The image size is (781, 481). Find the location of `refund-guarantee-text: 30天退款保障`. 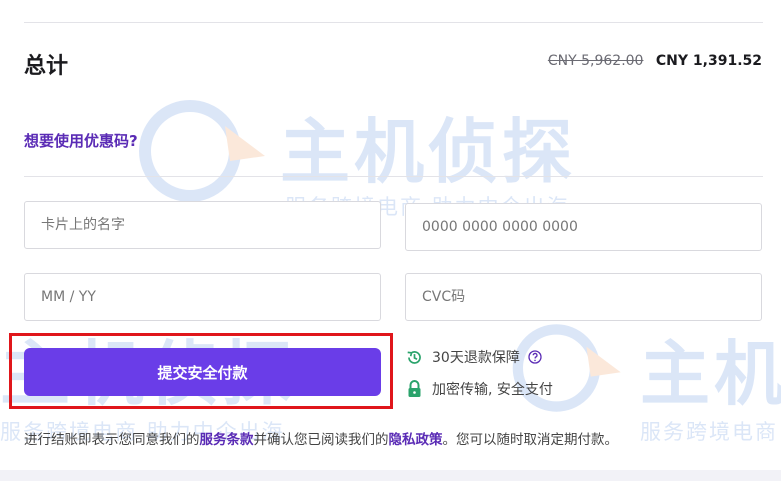

refund-guarantee-text: 30天退款保障 is located at coordinates (476, 358).